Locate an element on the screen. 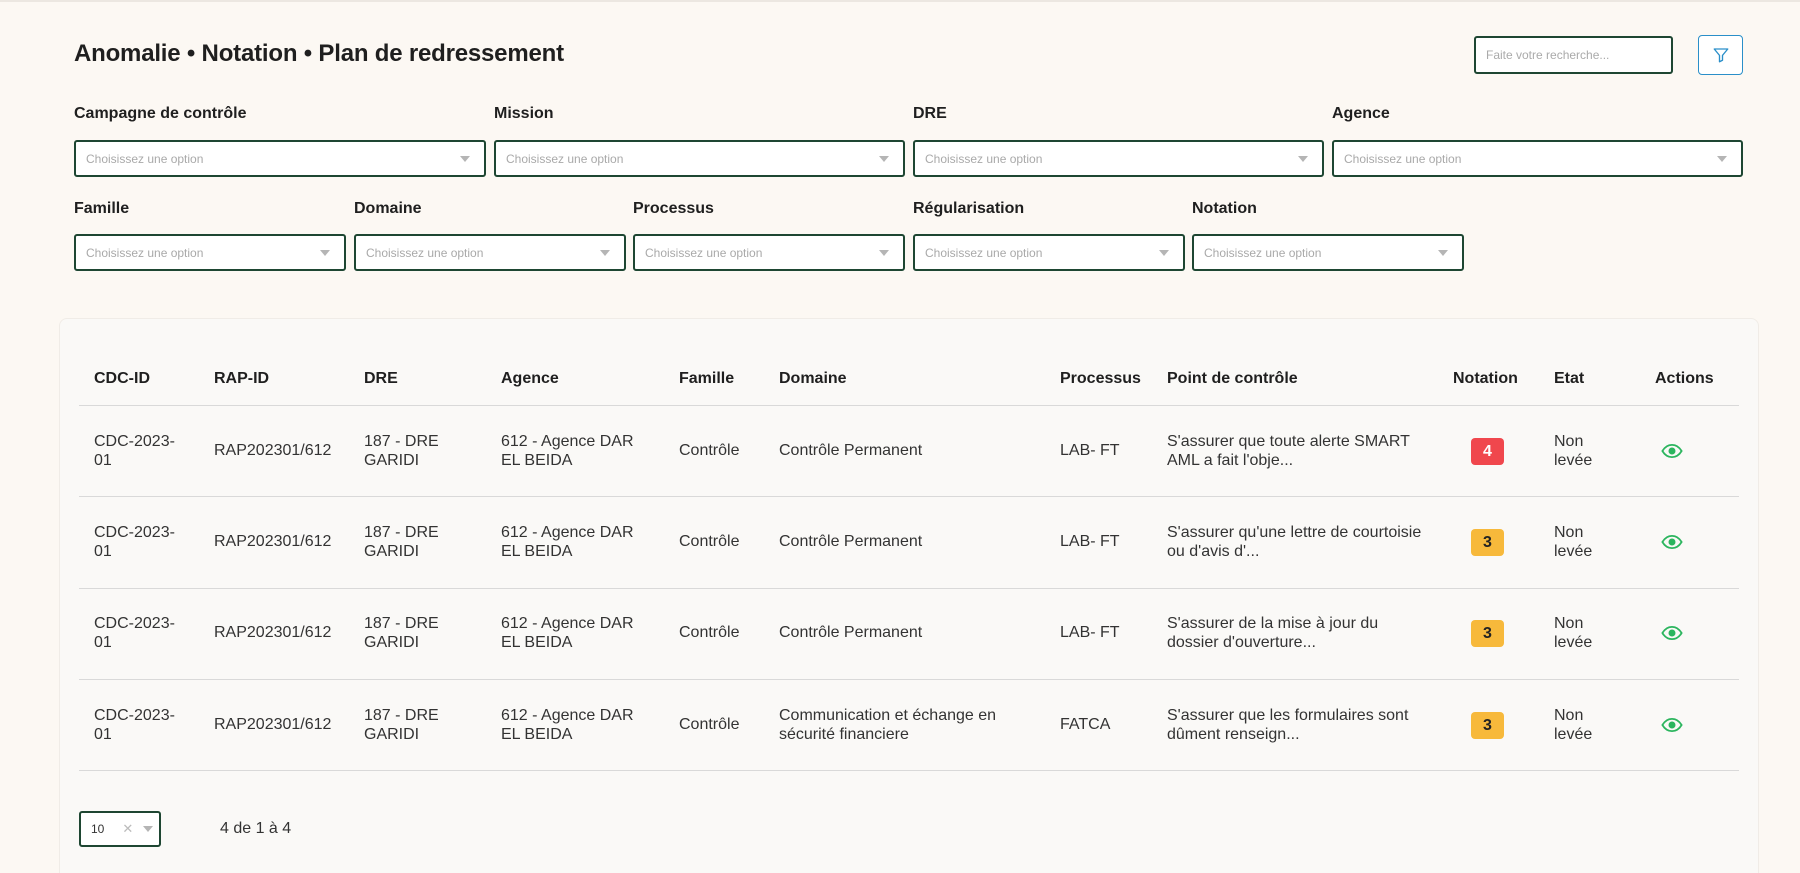 The image size is (1800, 873). select-notation: Choisissez une option is located at coordinates (1328, 252).